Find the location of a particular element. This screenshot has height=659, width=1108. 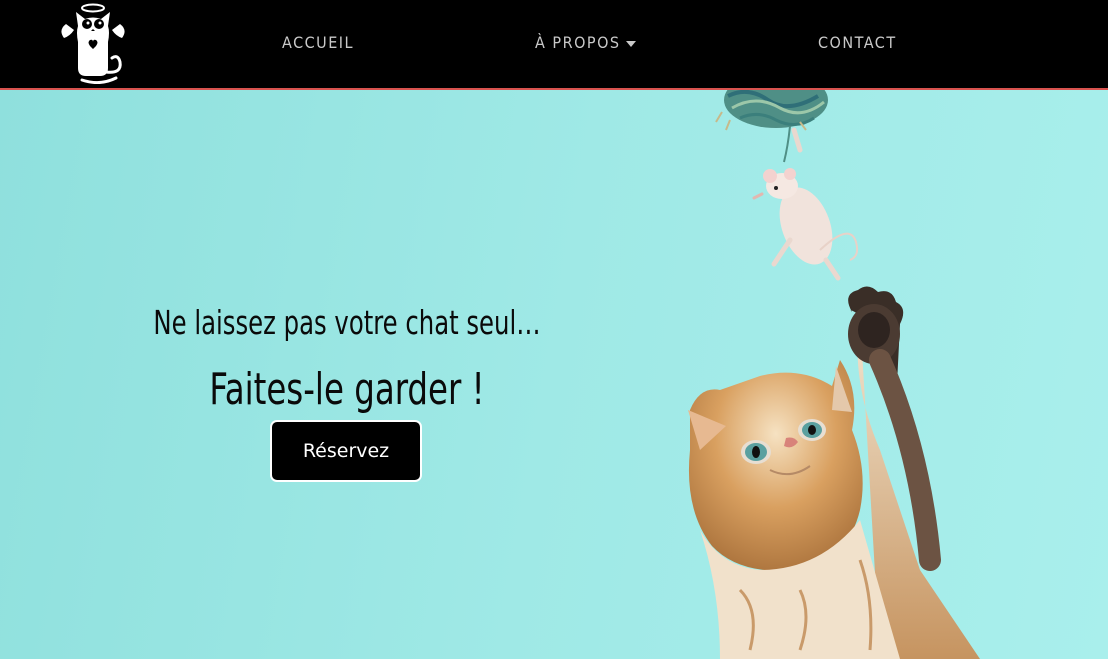

hero-headline: Faites-le garder ! is located at coordinates (347, 389).